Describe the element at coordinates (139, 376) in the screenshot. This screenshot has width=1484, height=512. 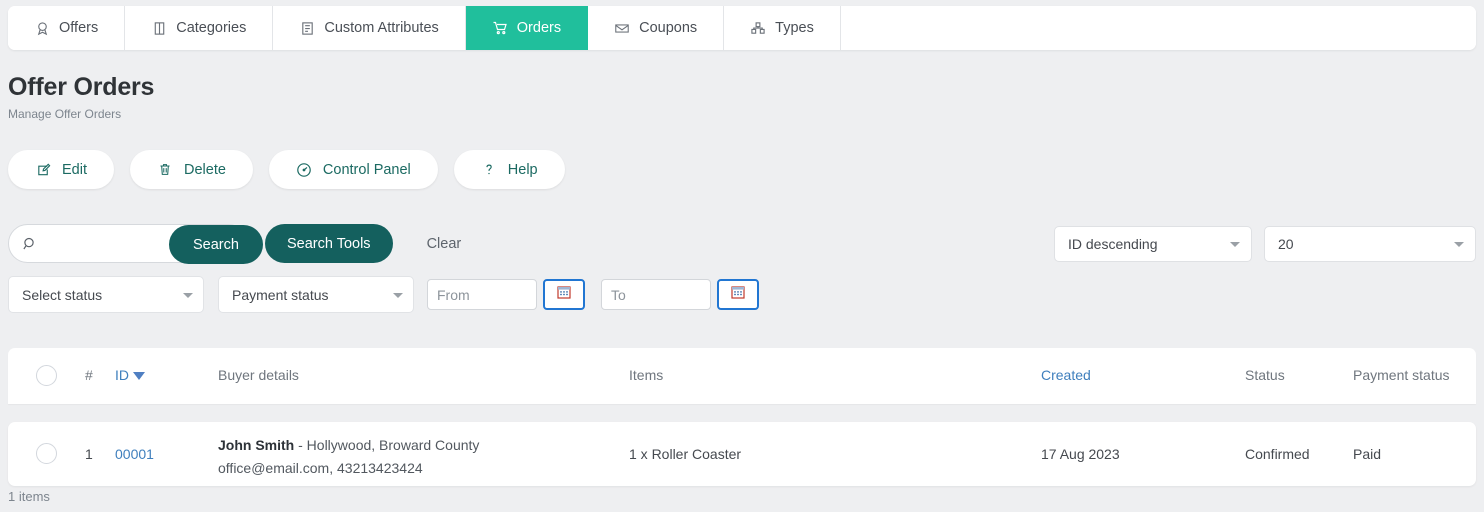
I see `sort-descending-icon` at that location.